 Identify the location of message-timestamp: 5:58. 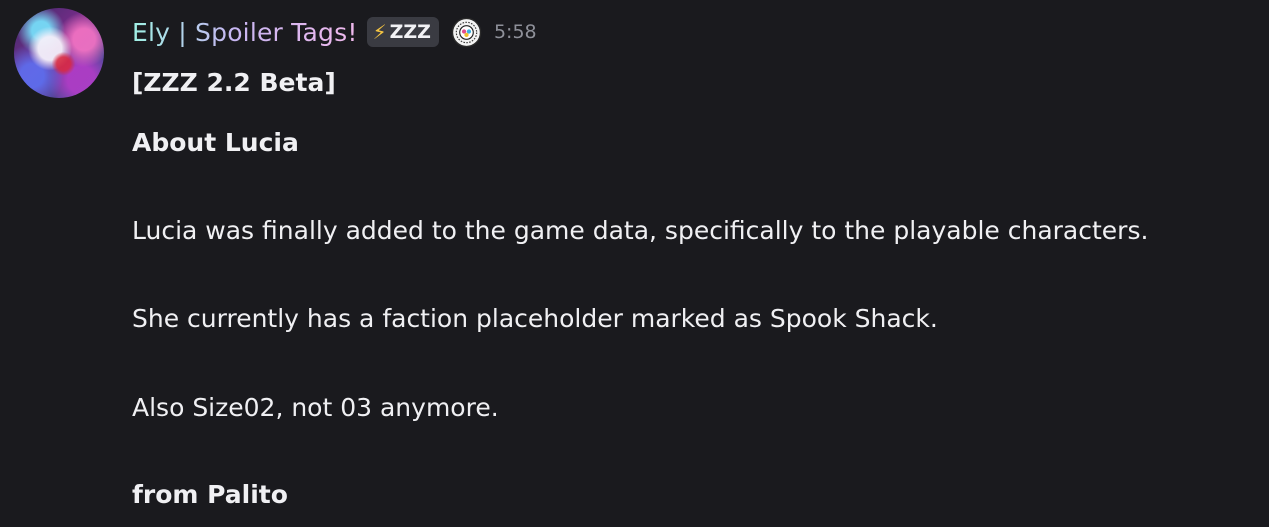
(515, 32).